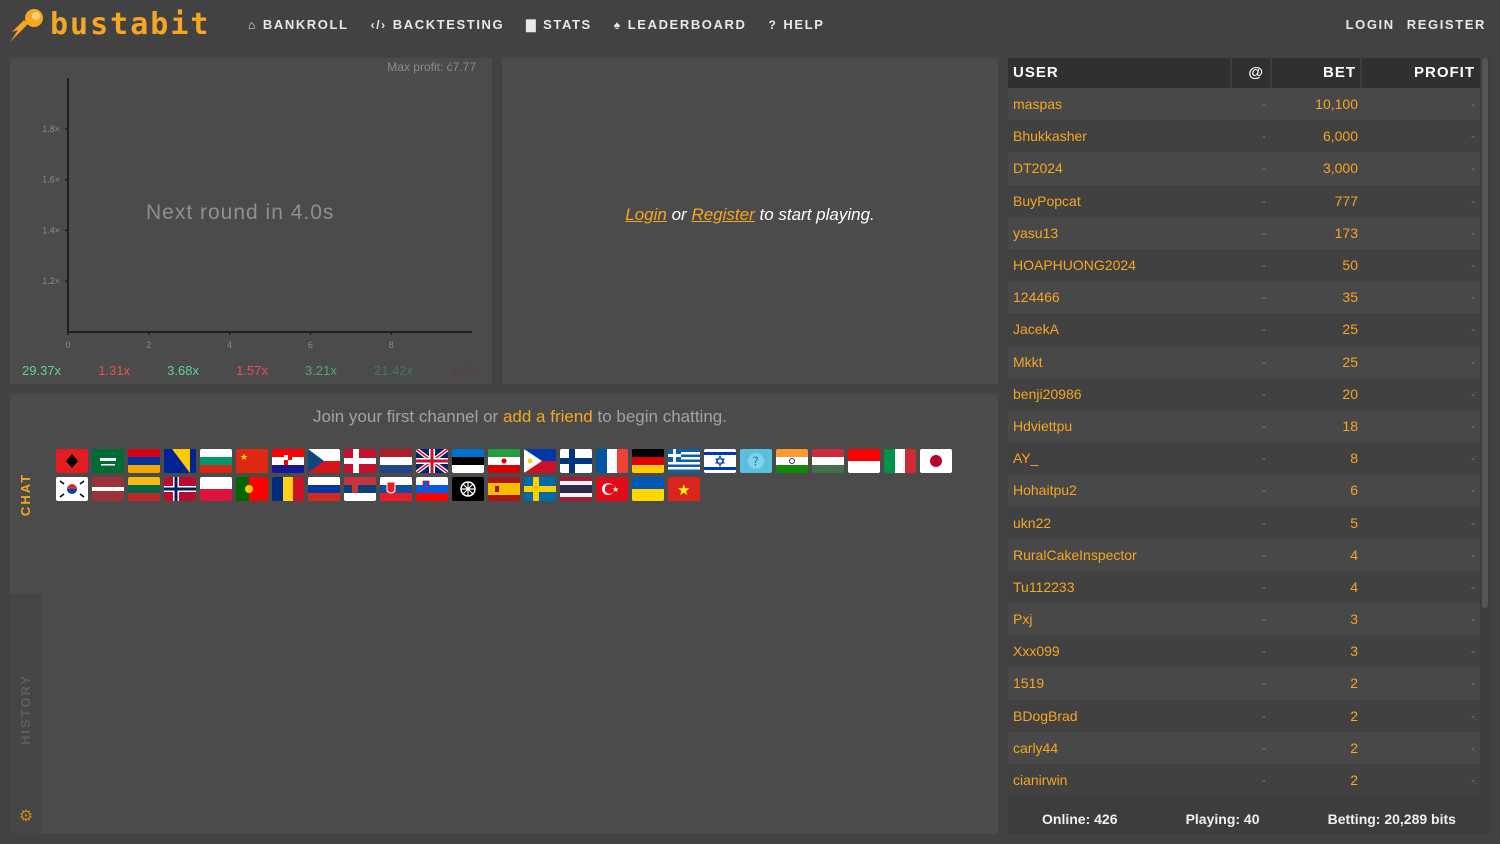  Describe the element at coordinates (252, 489) in the screenshot. I see `flag-portugal-icon` at that location.